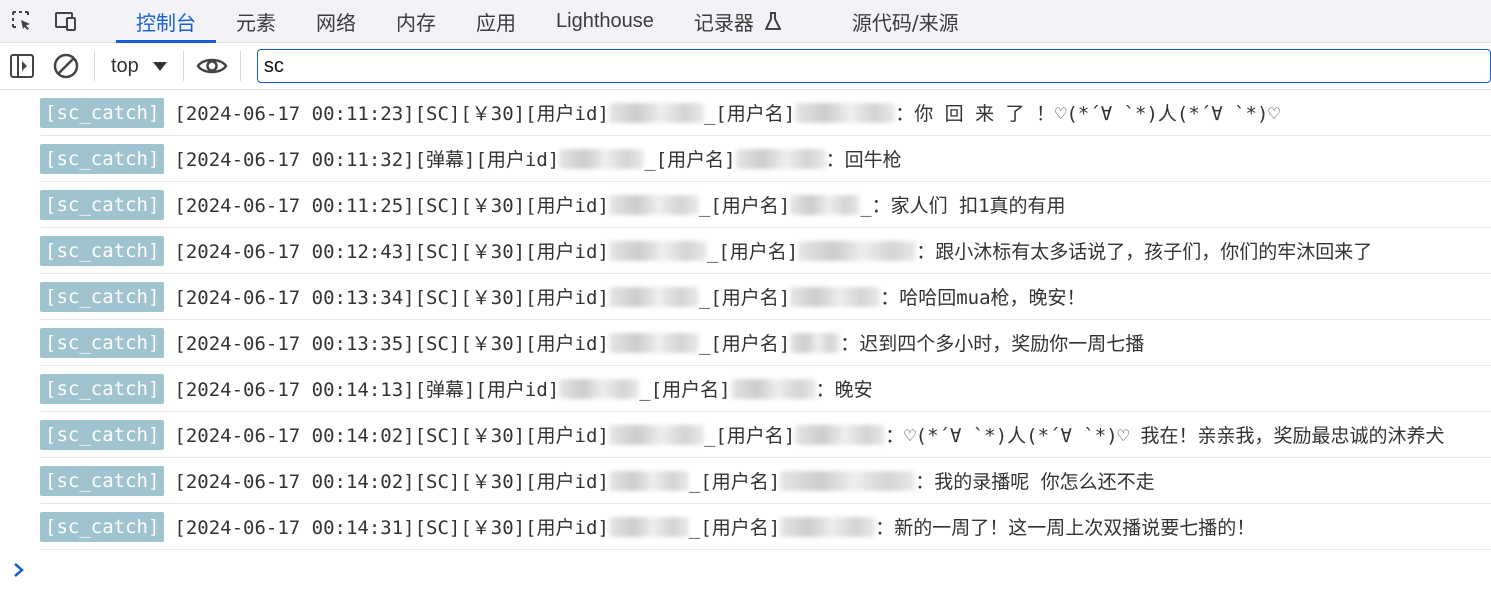  Describe the element at coordinates (336, 21) in the screenshot. I see `tab-network: 网络` at that location.